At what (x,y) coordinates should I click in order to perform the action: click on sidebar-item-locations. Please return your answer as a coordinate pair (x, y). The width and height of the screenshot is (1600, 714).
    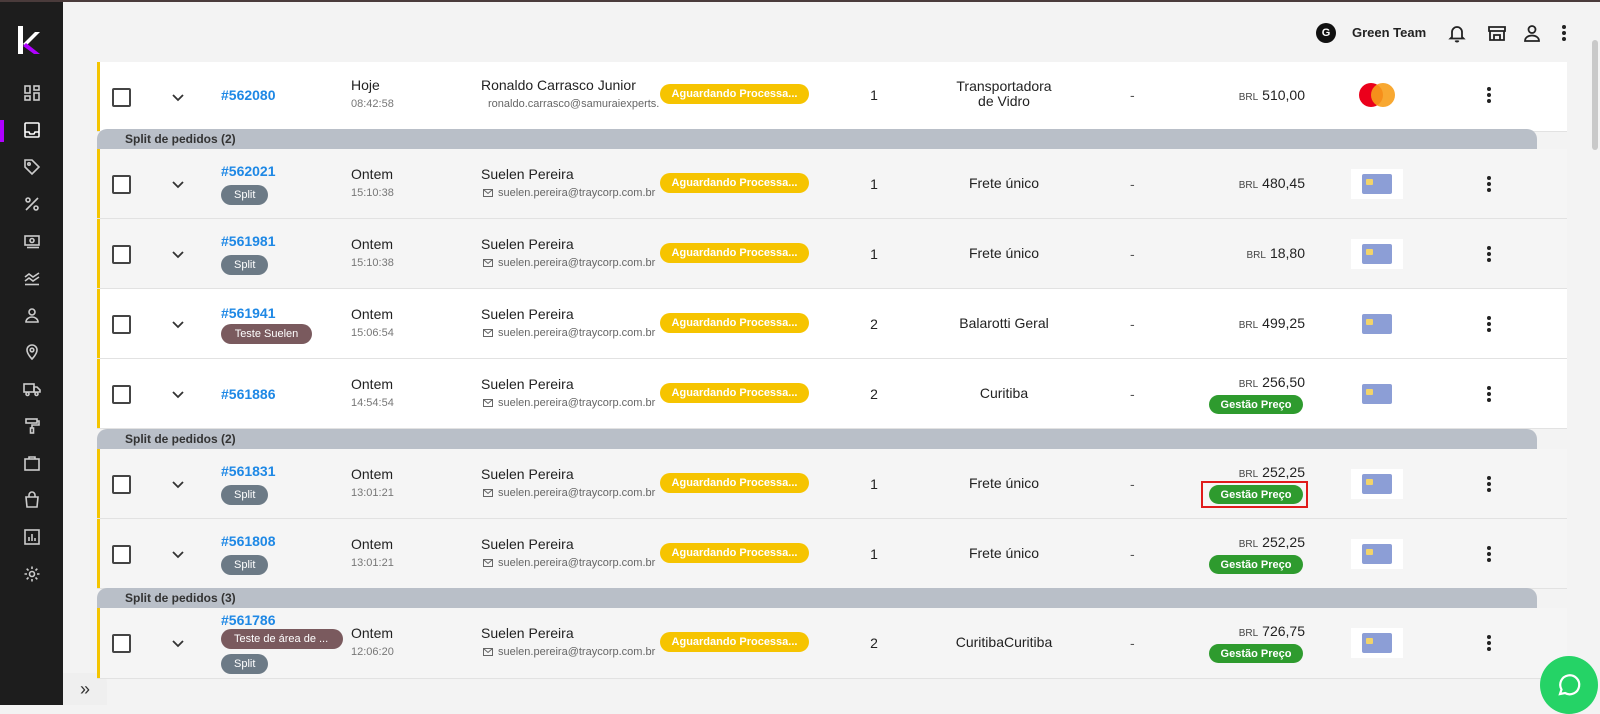
    Looking at the image, I should click on (31, 352).